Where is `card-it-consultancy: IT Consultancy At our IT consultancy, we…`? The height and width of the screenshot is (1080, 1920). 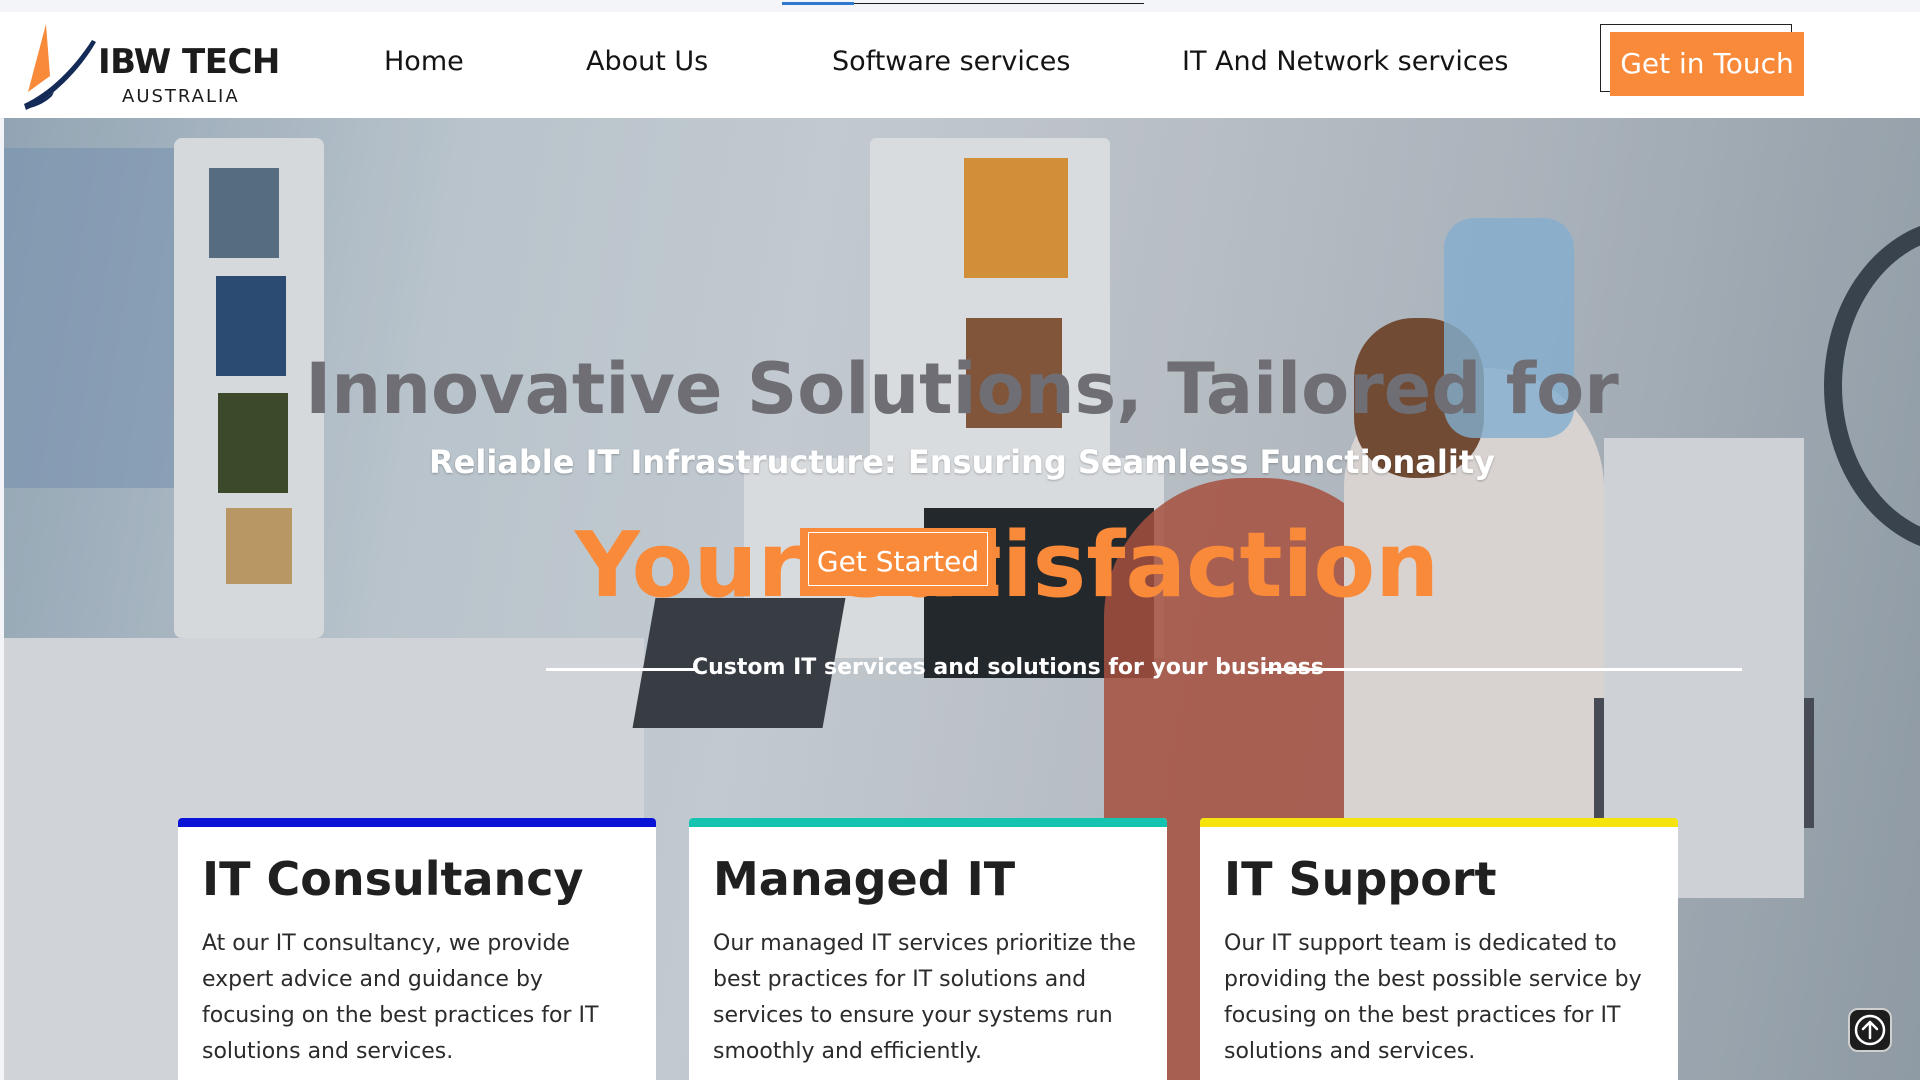
card-it-consultancy: IT Consultancy At our IT consultancy, we… is located at coordinates (417, 949).